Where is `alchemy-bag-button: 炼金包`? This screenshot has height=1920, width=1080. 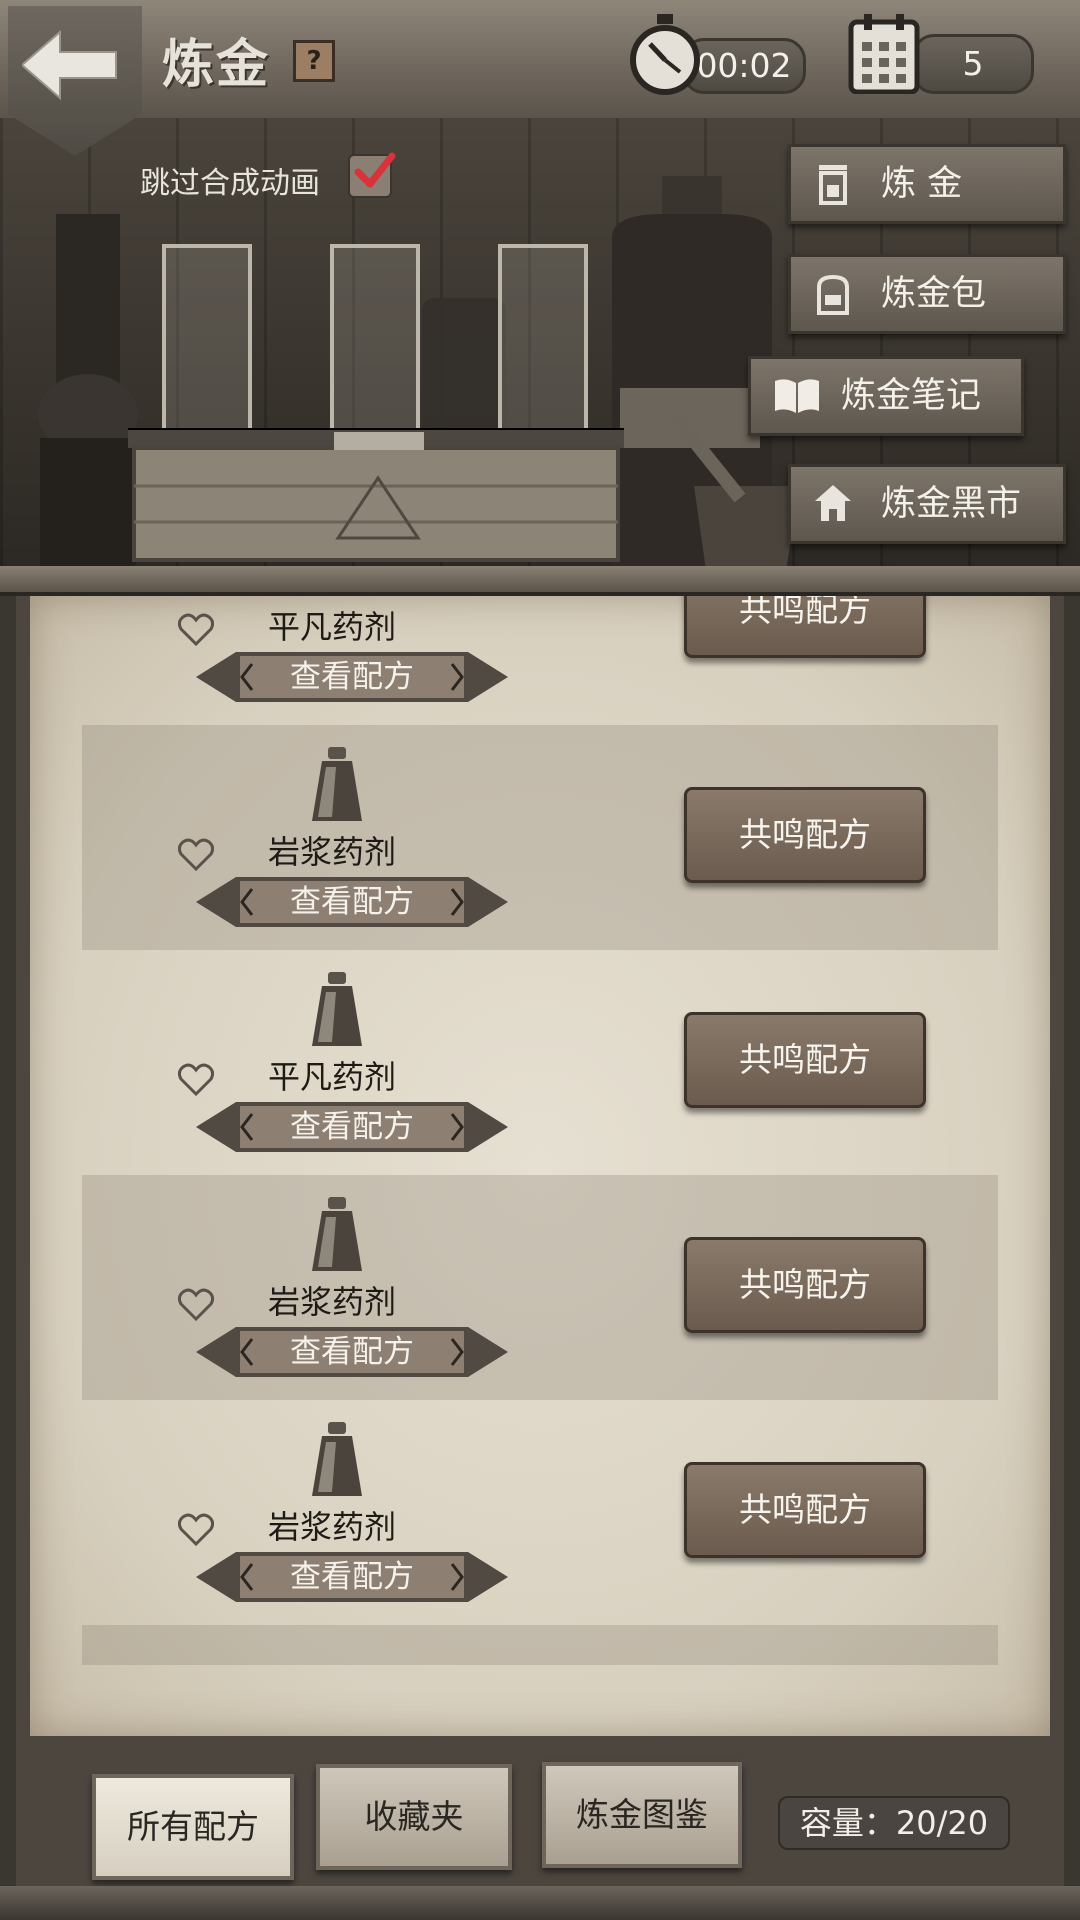 alchemy-bag-button: 炼金包 is located at coordinates (927, 294).